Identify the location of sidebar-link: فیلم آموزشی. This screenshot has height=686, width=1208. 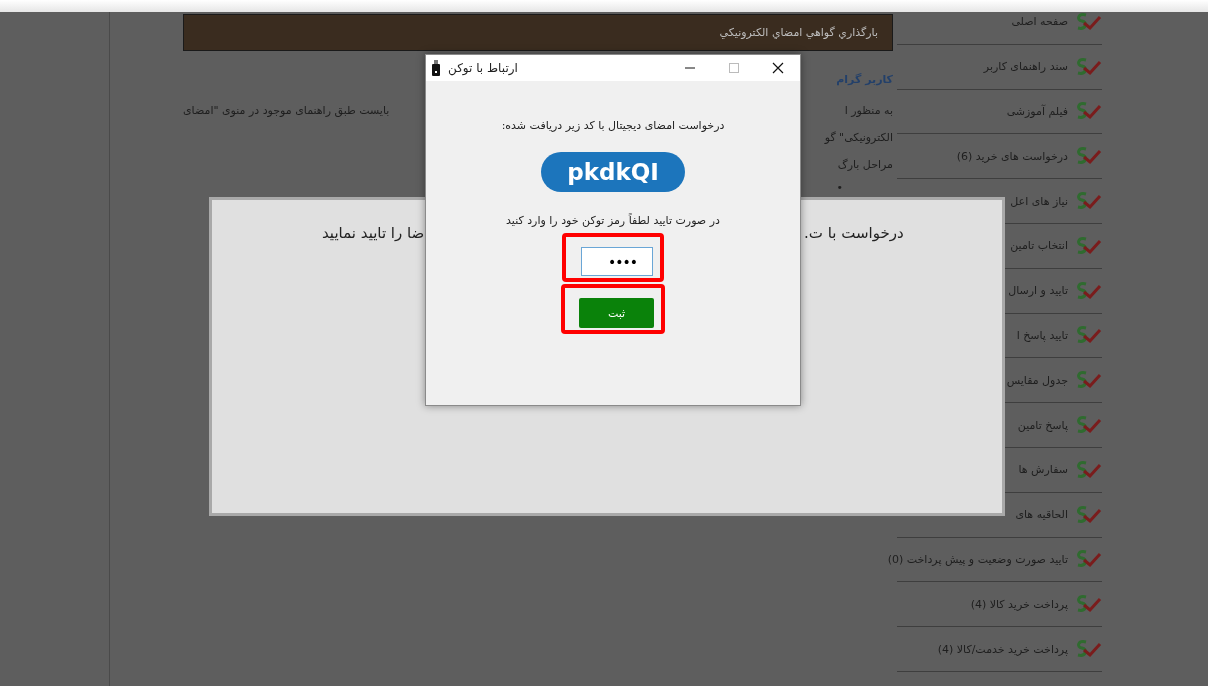
(1037, 111).